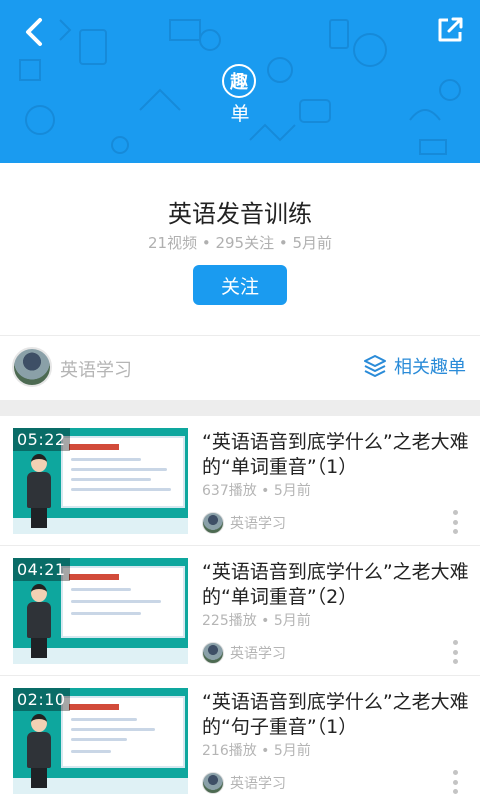 This screenshot has width=480, height=800. Describe the element at coordinates (240, 243) in the screenshot. I see `playlist-meta: 21视频 • 295关注 • 5月前` at that location.